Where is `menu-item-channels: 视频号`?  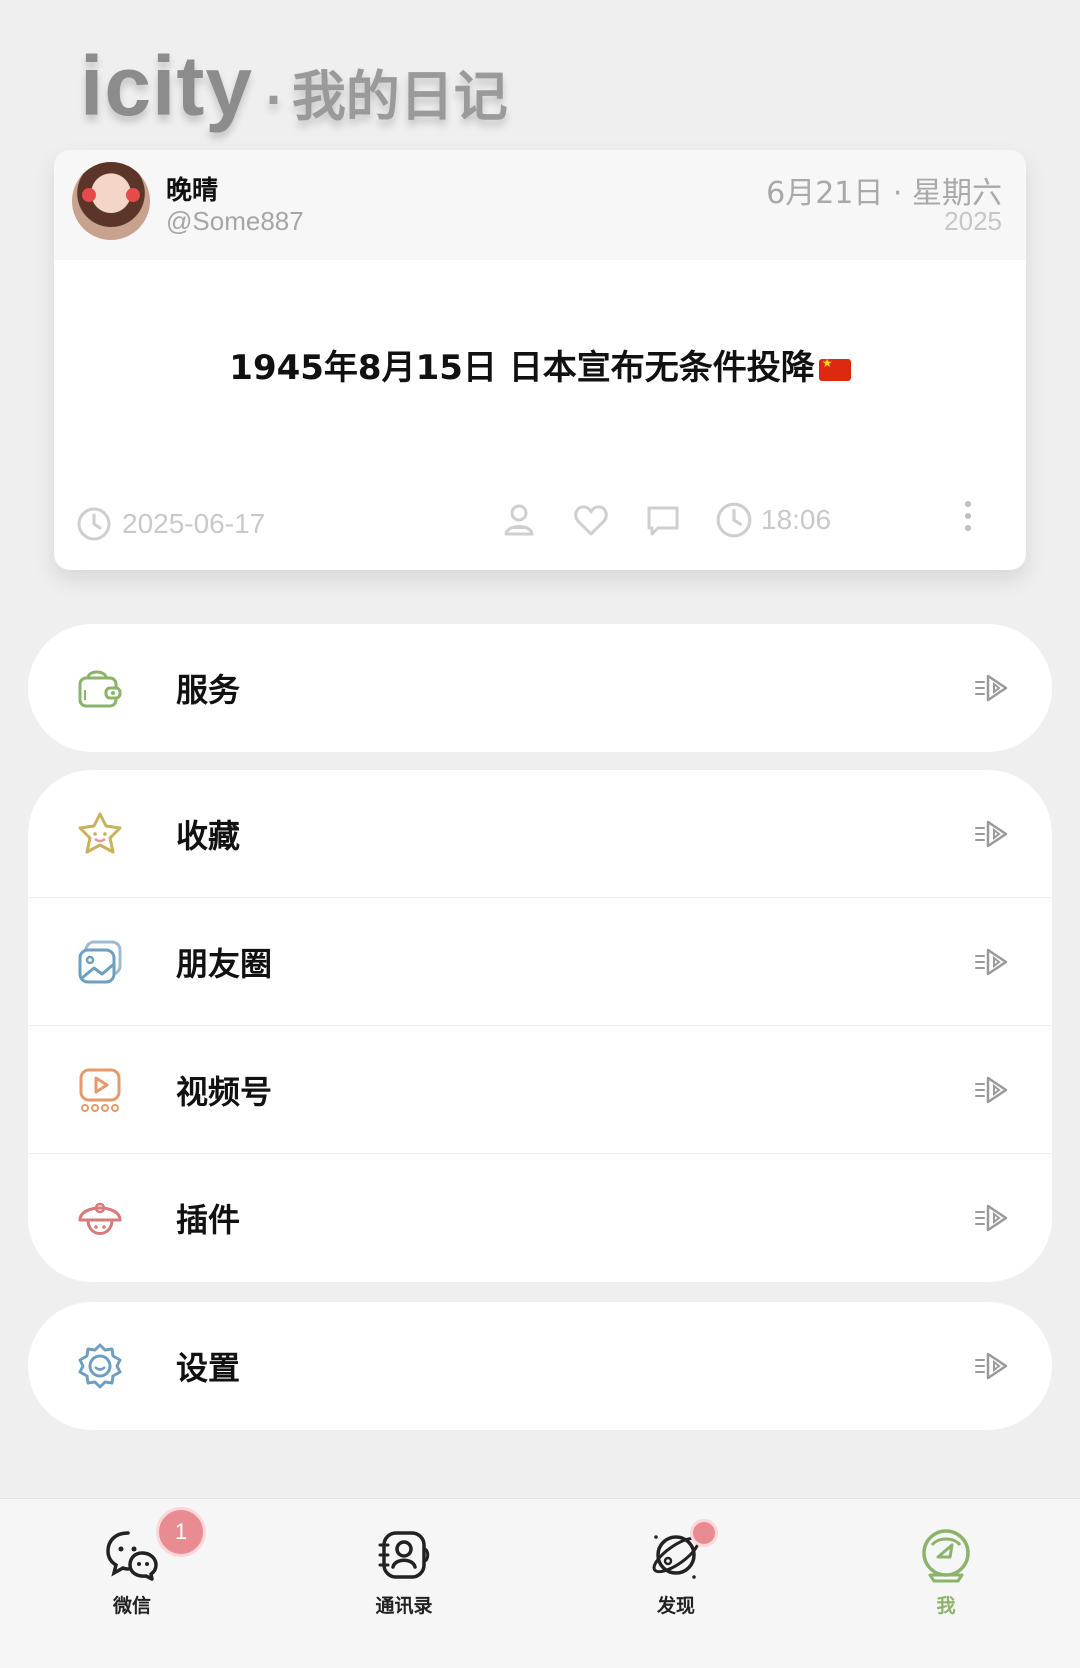
menu-item-channels: 视频号 is located at coordinates (540, 1090).